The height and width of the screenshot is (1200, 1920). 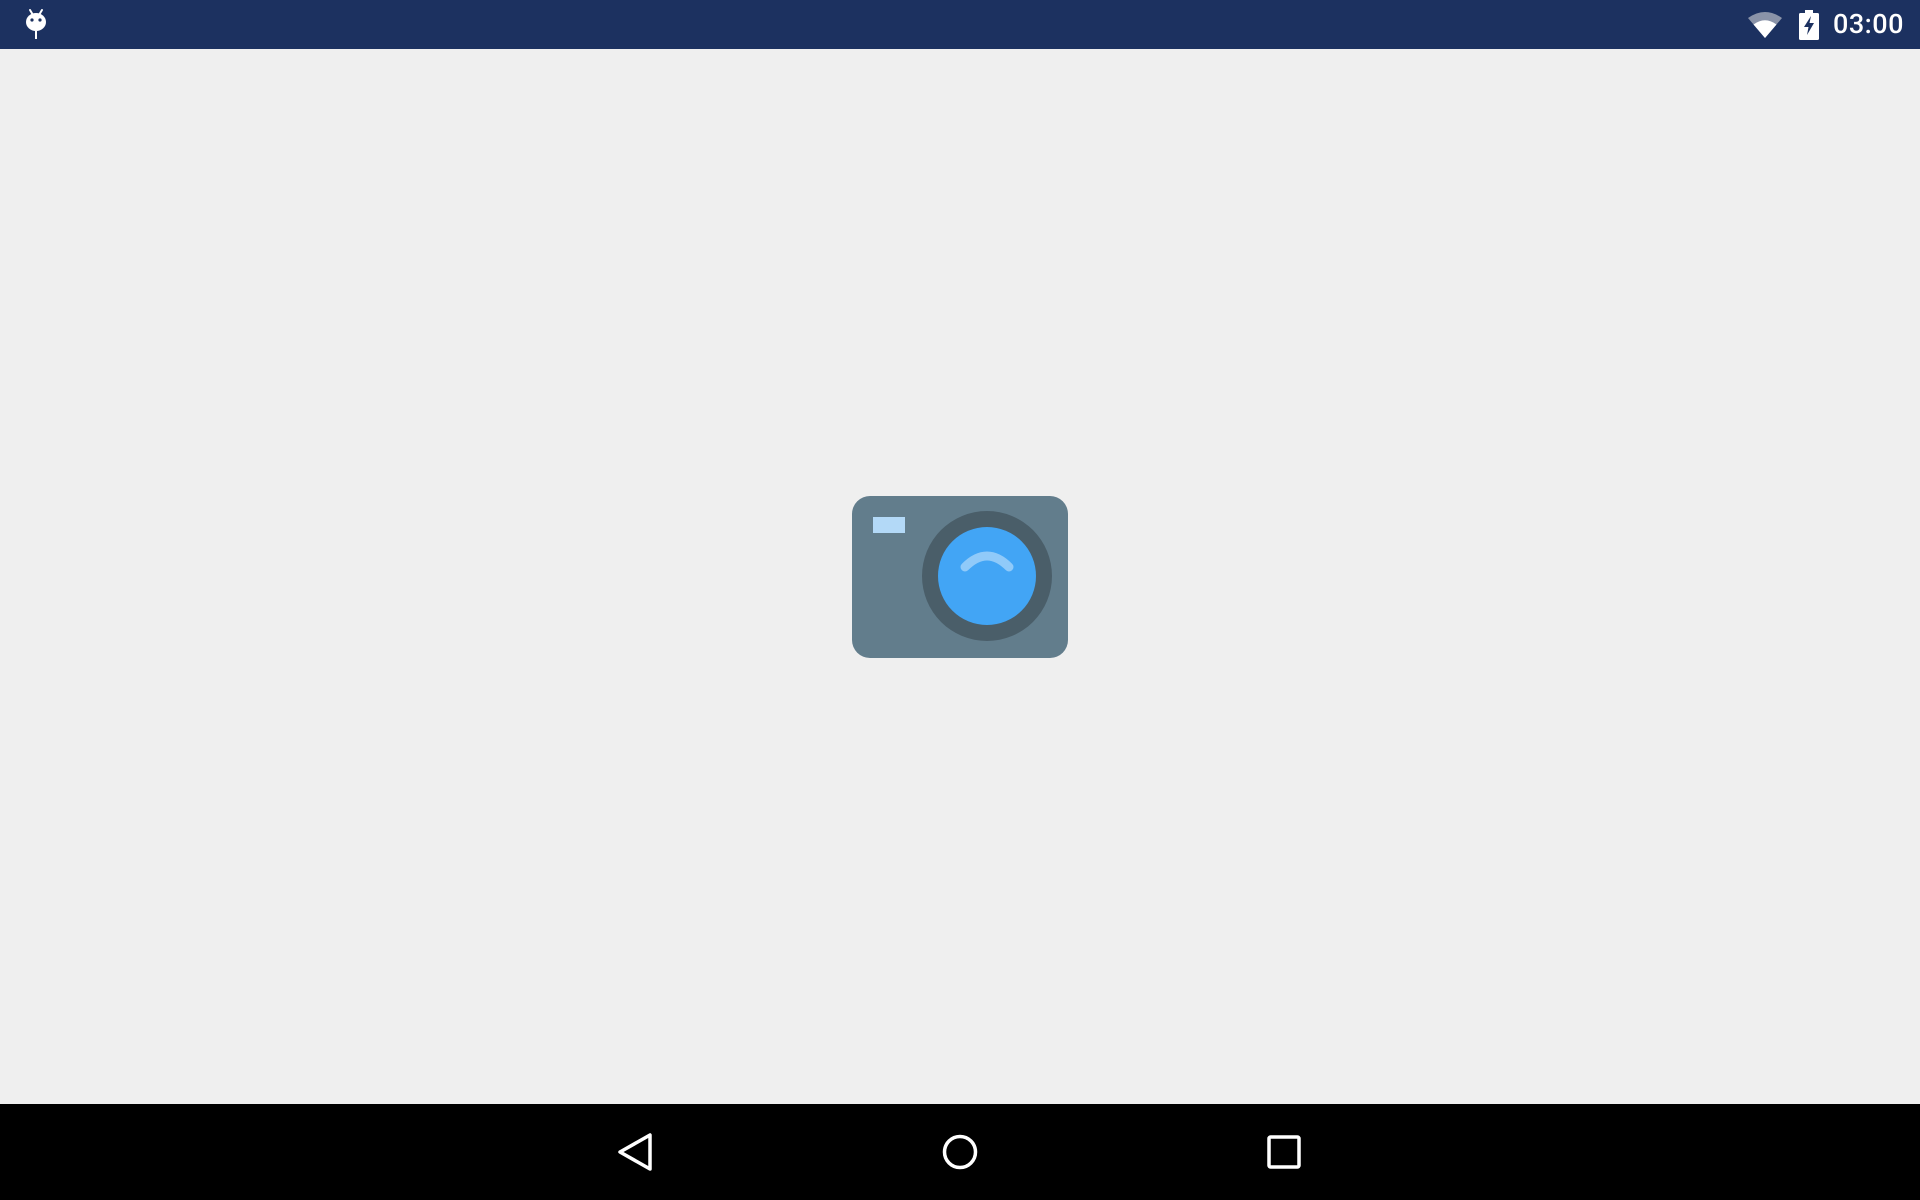 I want to click on recents-icon, so click(x=1284, y=1152).